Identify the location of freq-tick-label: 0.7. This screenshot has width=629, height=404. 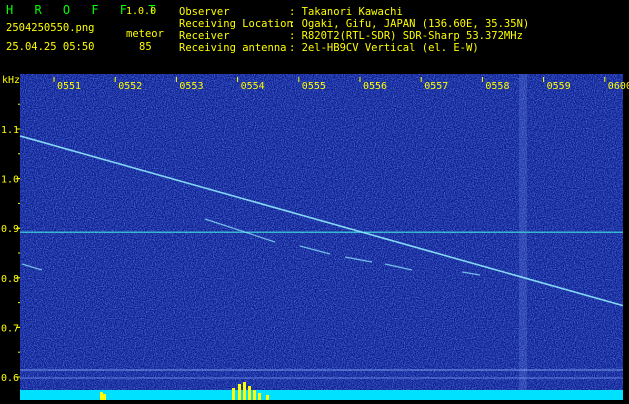
(10, 328).